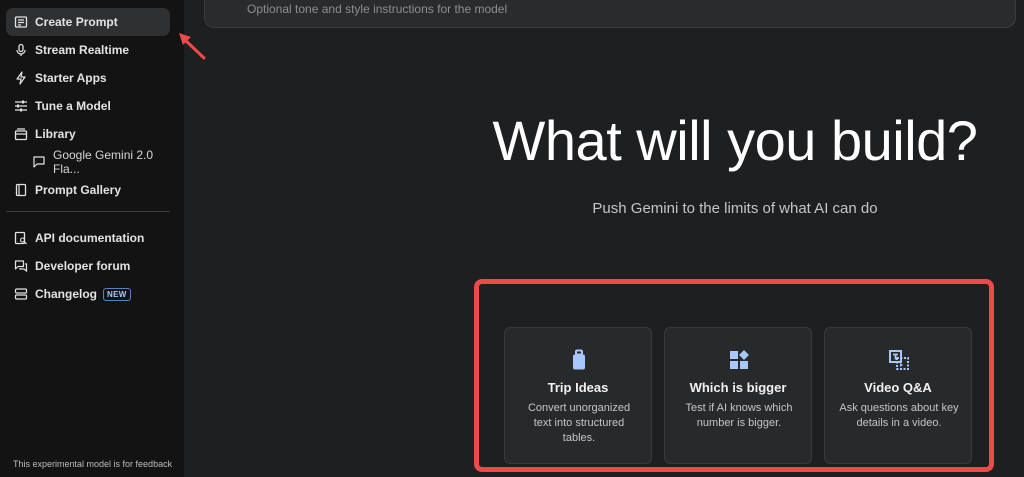  What do you see at coordinates (21, 266) in the screenshot?
I see `forum-icon` at bounding box center [21, 266].